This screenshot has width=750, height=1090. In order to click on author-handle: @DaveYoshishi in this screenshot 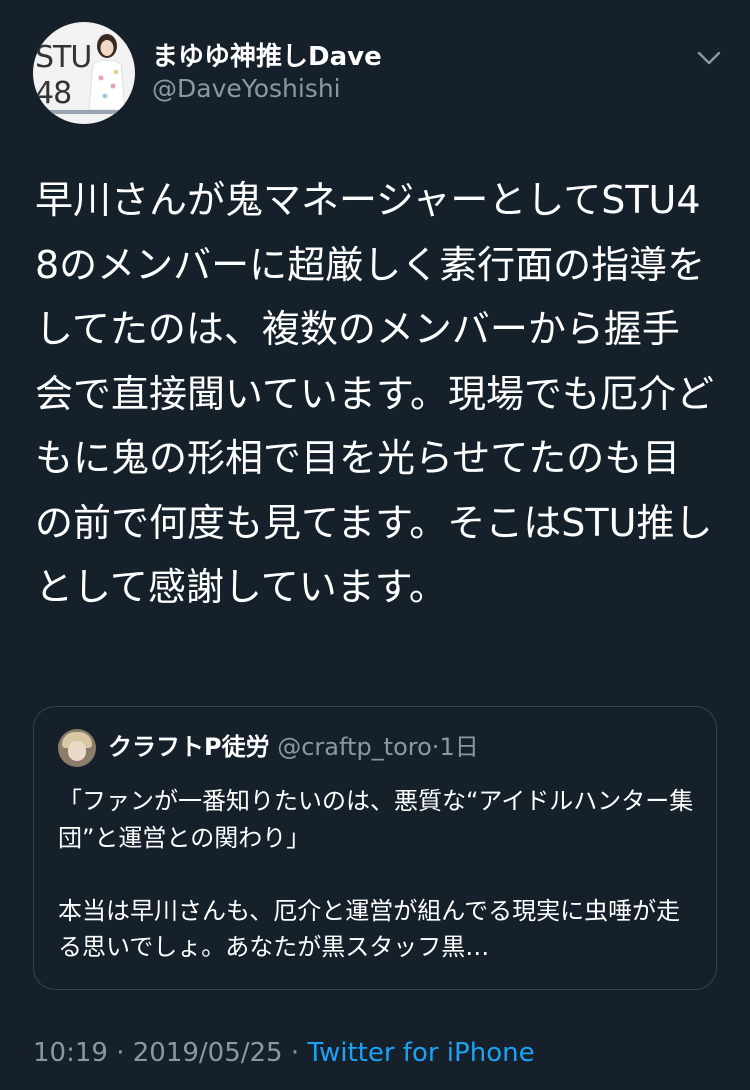, I will do `click(246, 88)`.